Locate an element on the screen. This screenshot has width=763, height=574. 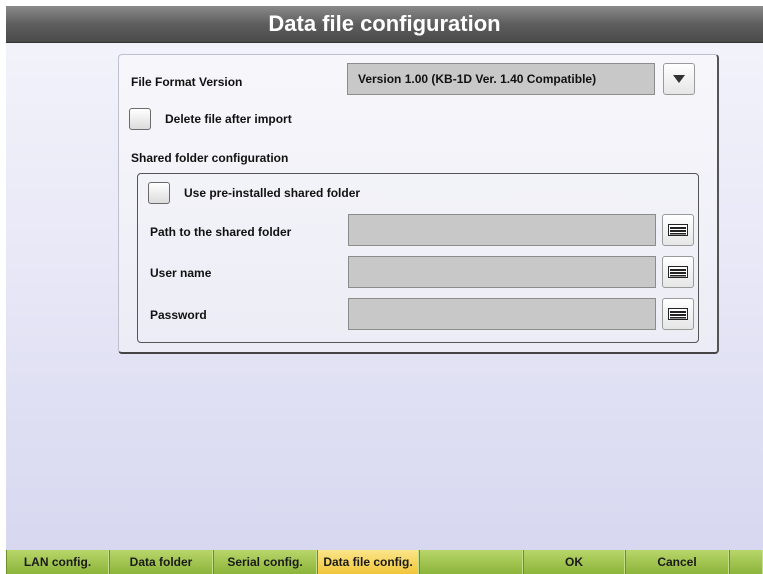
path-label: Path to the shared folder is located at coordinates (221, 232).